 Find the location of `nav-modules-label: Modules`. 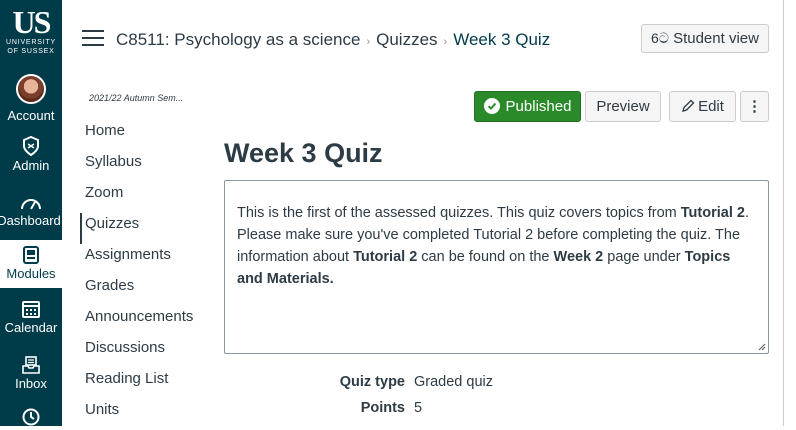

nav-modules-label: Modules is located at coordinates (31, 273).